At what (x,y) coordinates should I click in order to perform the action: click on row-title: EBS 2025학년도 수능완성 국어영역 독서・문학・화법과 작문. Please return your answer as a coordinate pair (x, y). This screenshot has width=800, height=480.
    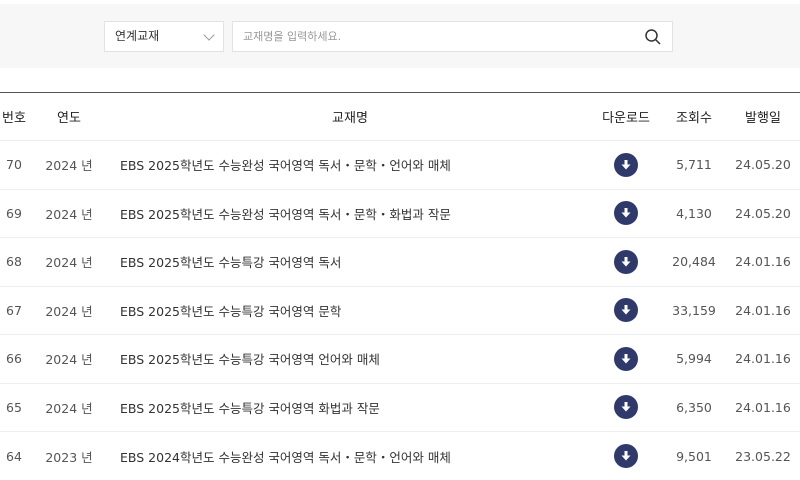
    Looking at the image, I should click on (350, 213).